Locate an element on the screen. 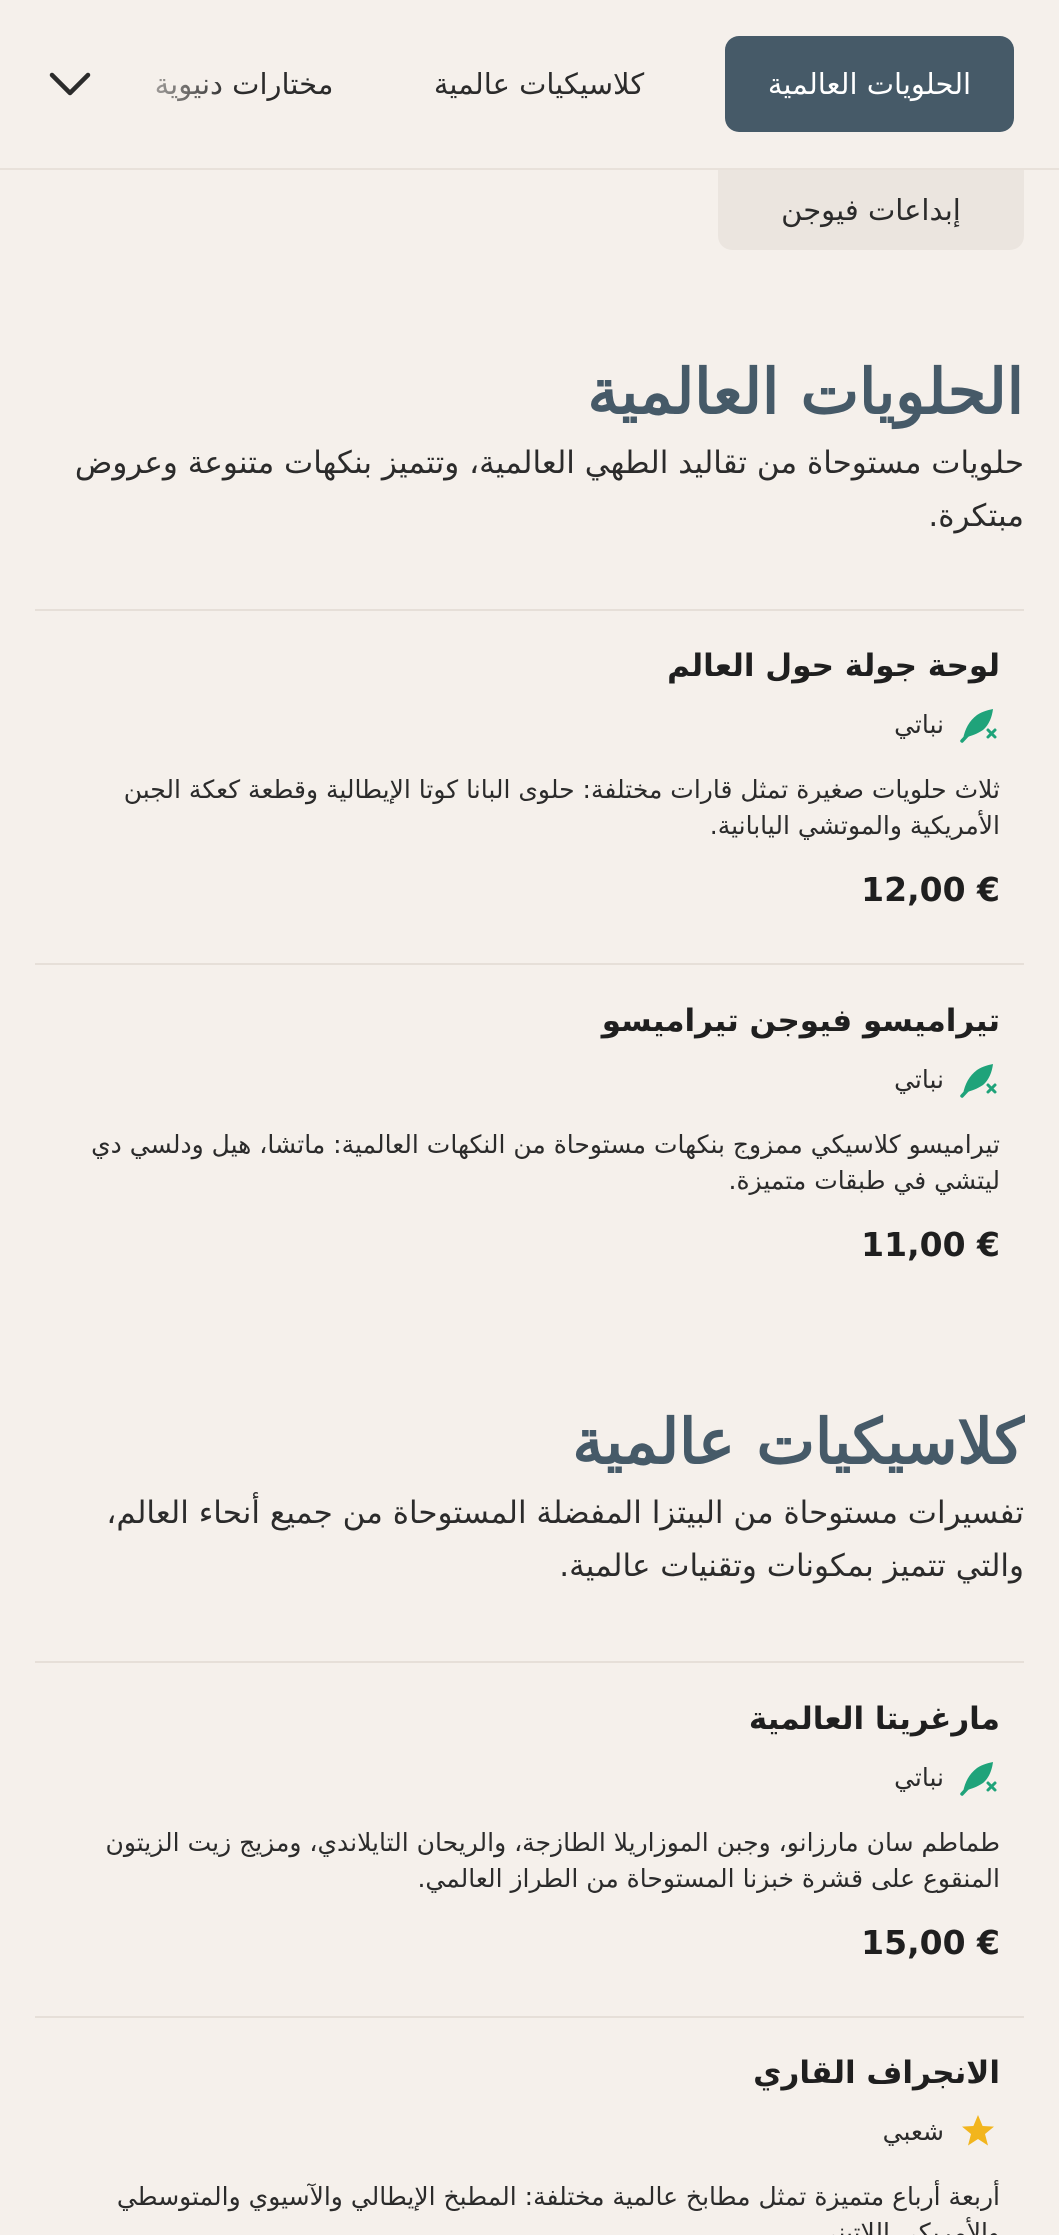 This screenshot has height=2235, width=1059. item-name: لوحة جولة حول العالم is located at coordinates (833, 666).